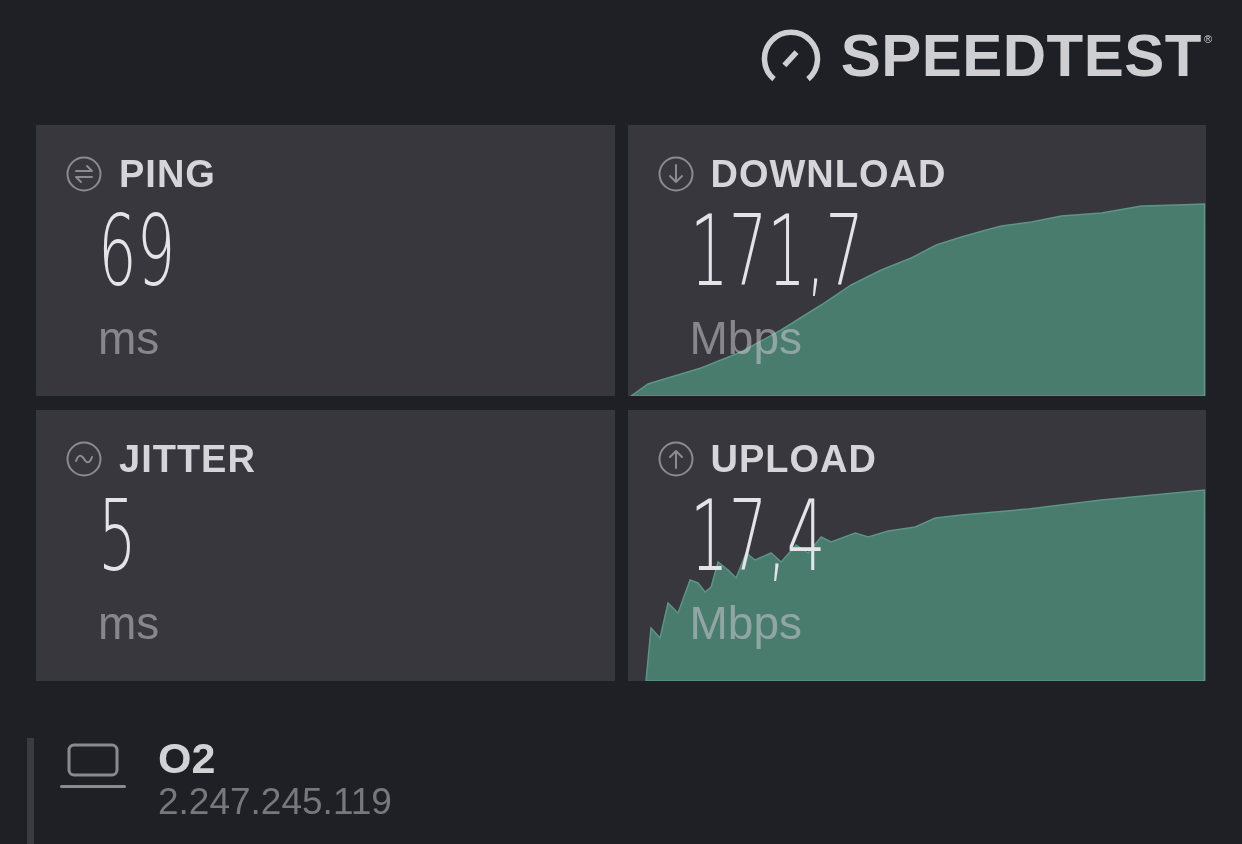  Describe the element at coordinates (84, 459) in the screenshot. I see `wave-icon` at that location.